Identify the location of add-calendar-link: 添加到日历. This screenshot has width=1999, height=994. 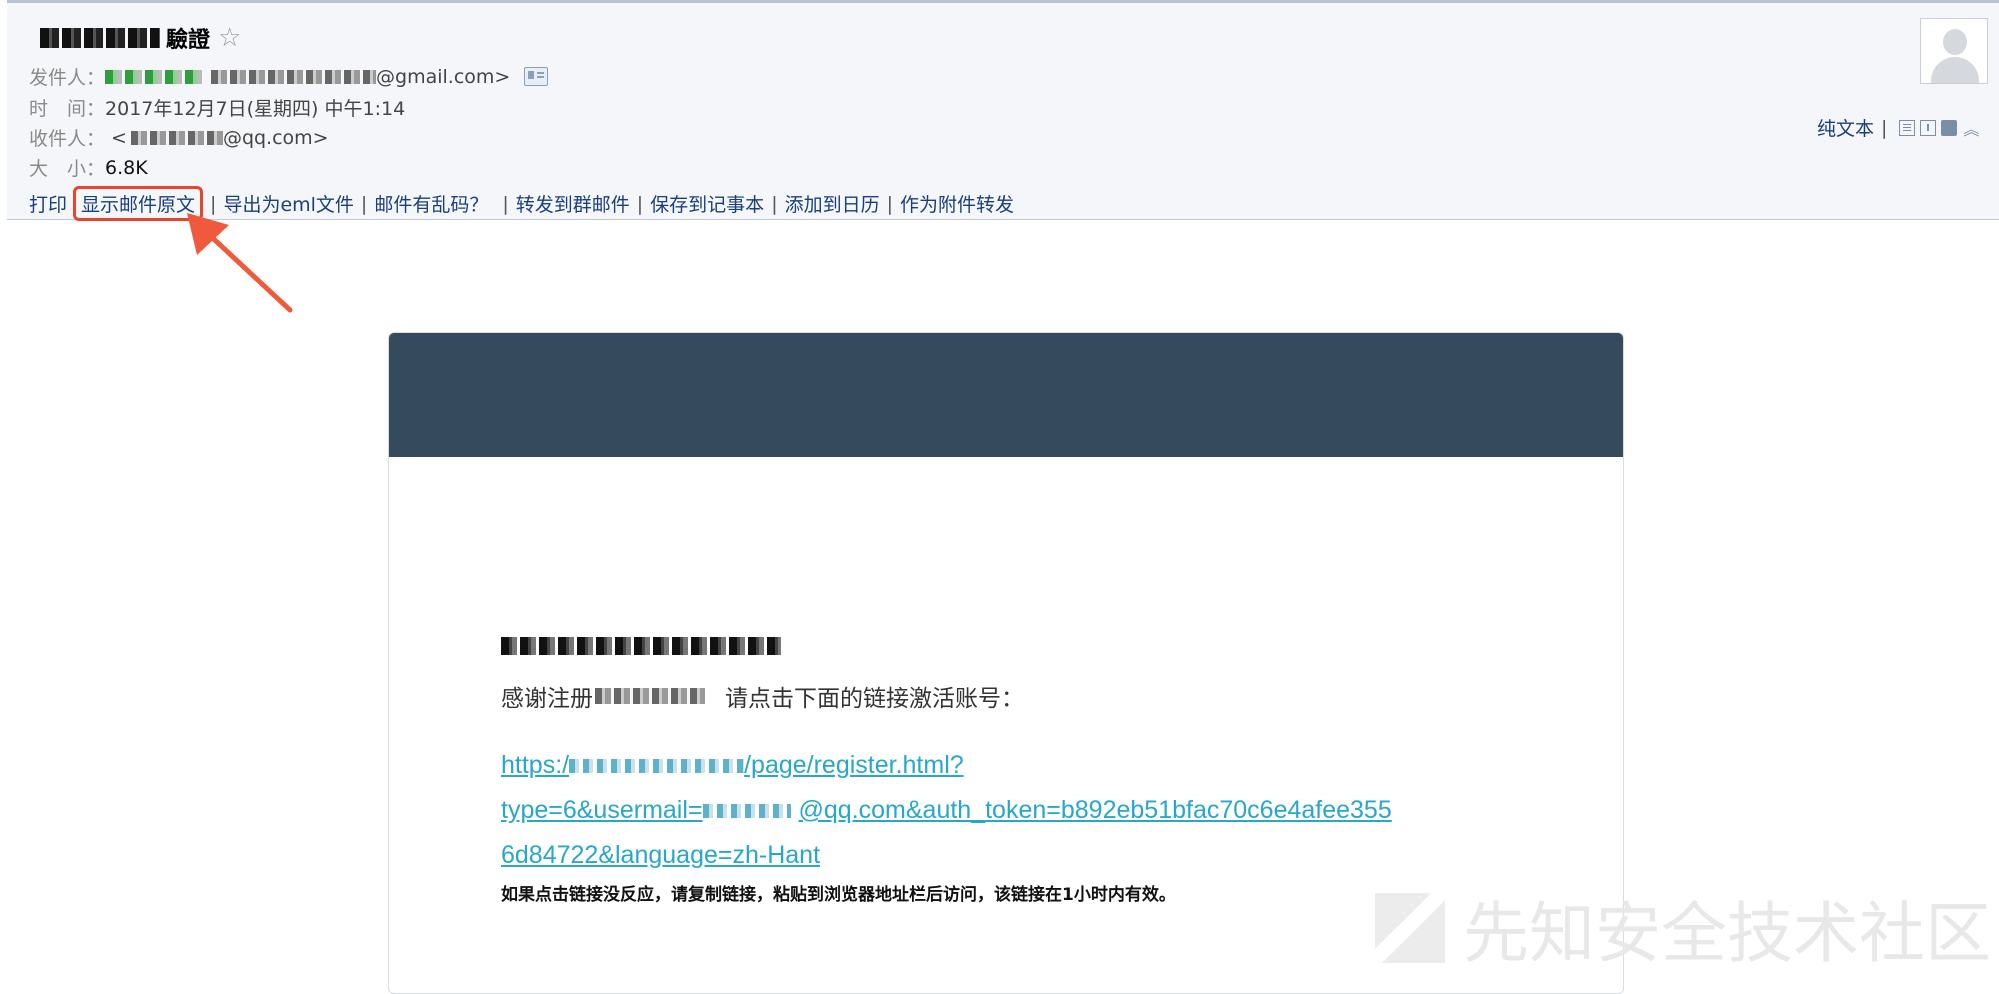
(832, 203).